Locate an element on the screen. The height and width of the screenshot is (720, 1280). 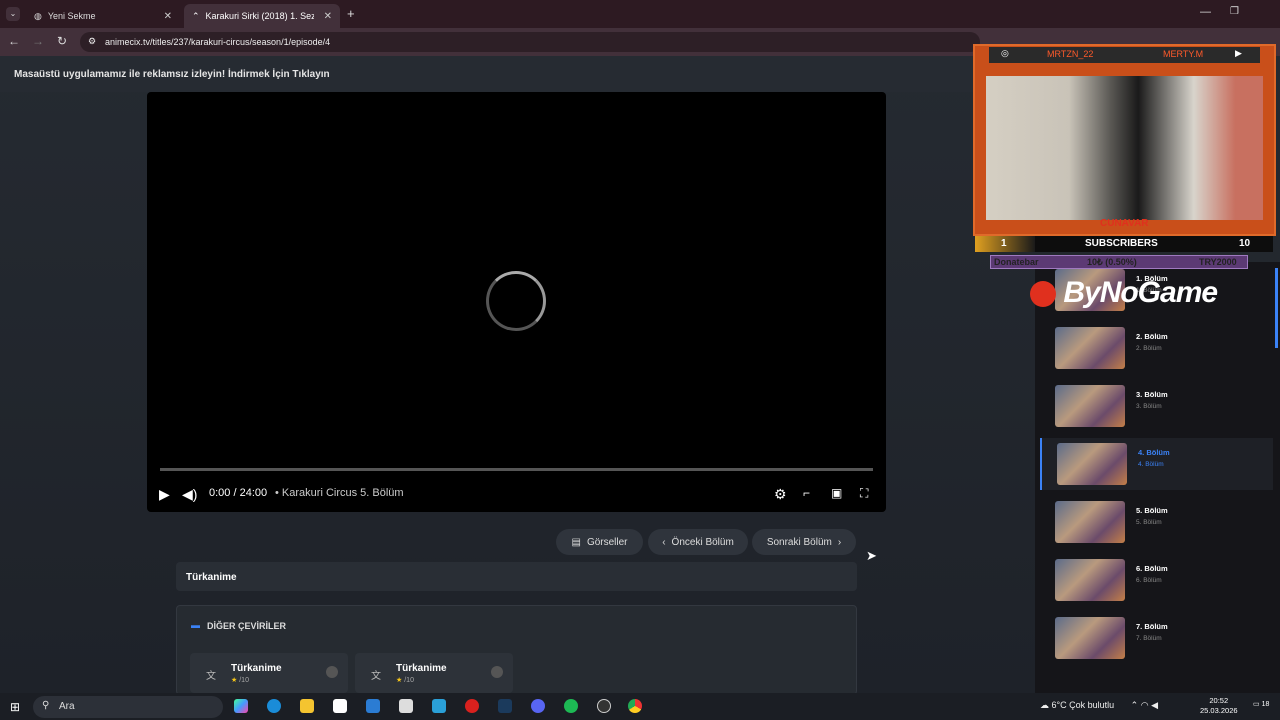
fansub-bar: Türkanime is located at coordinates (516, 576).